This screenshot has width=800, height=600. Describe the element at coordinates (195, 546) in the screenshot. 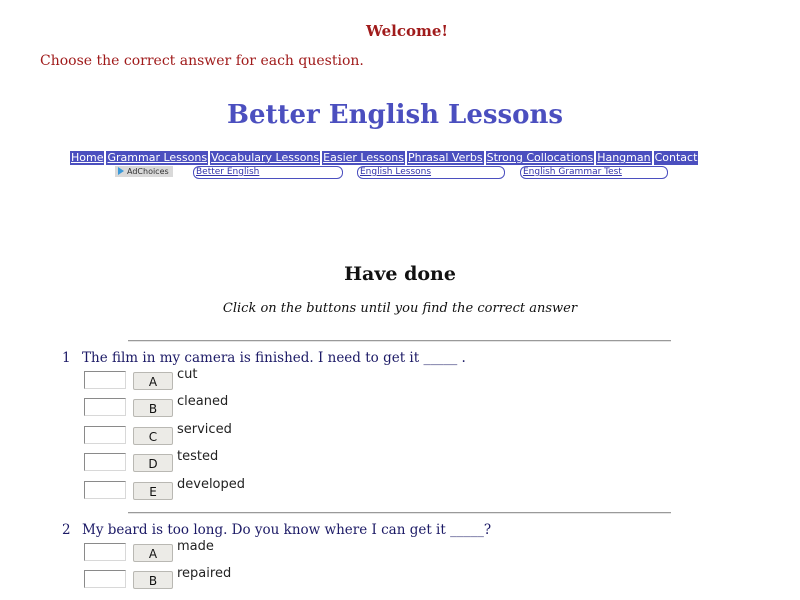

I see `answer-label: made` at that location.